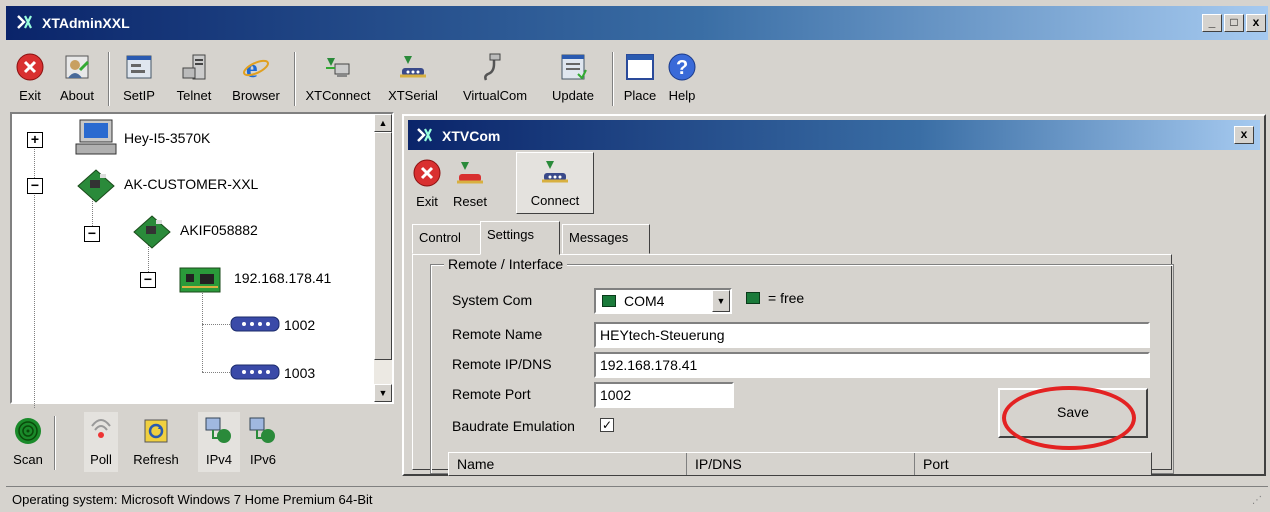 The width and height of the screenshot is (1270, 512). I want to click on computer-icon, so click(96, 137).